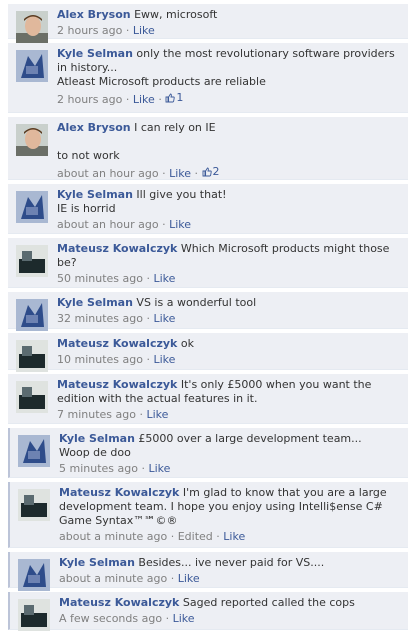  Describe the element at coordinates (268, 602) in the screenshot. I see `comment-text: Saged reported called the cops` at that location.